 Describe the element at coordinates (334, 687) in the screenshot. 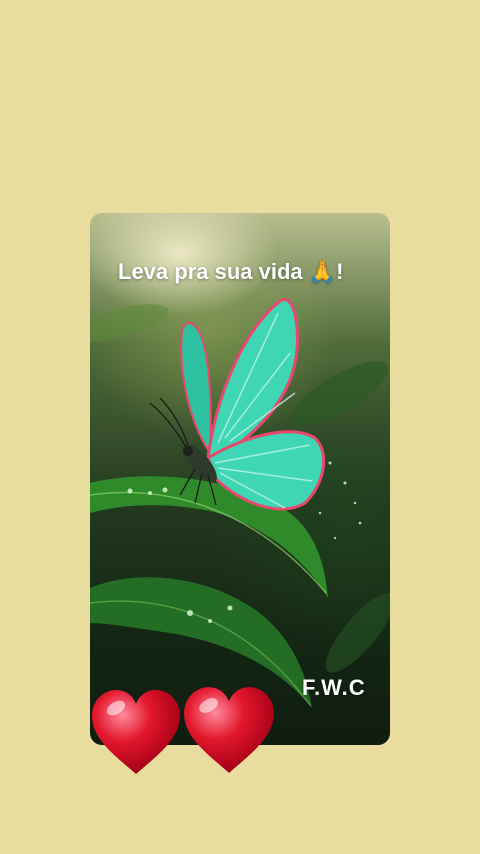

I see `signature-text: F.W.C` at that location.